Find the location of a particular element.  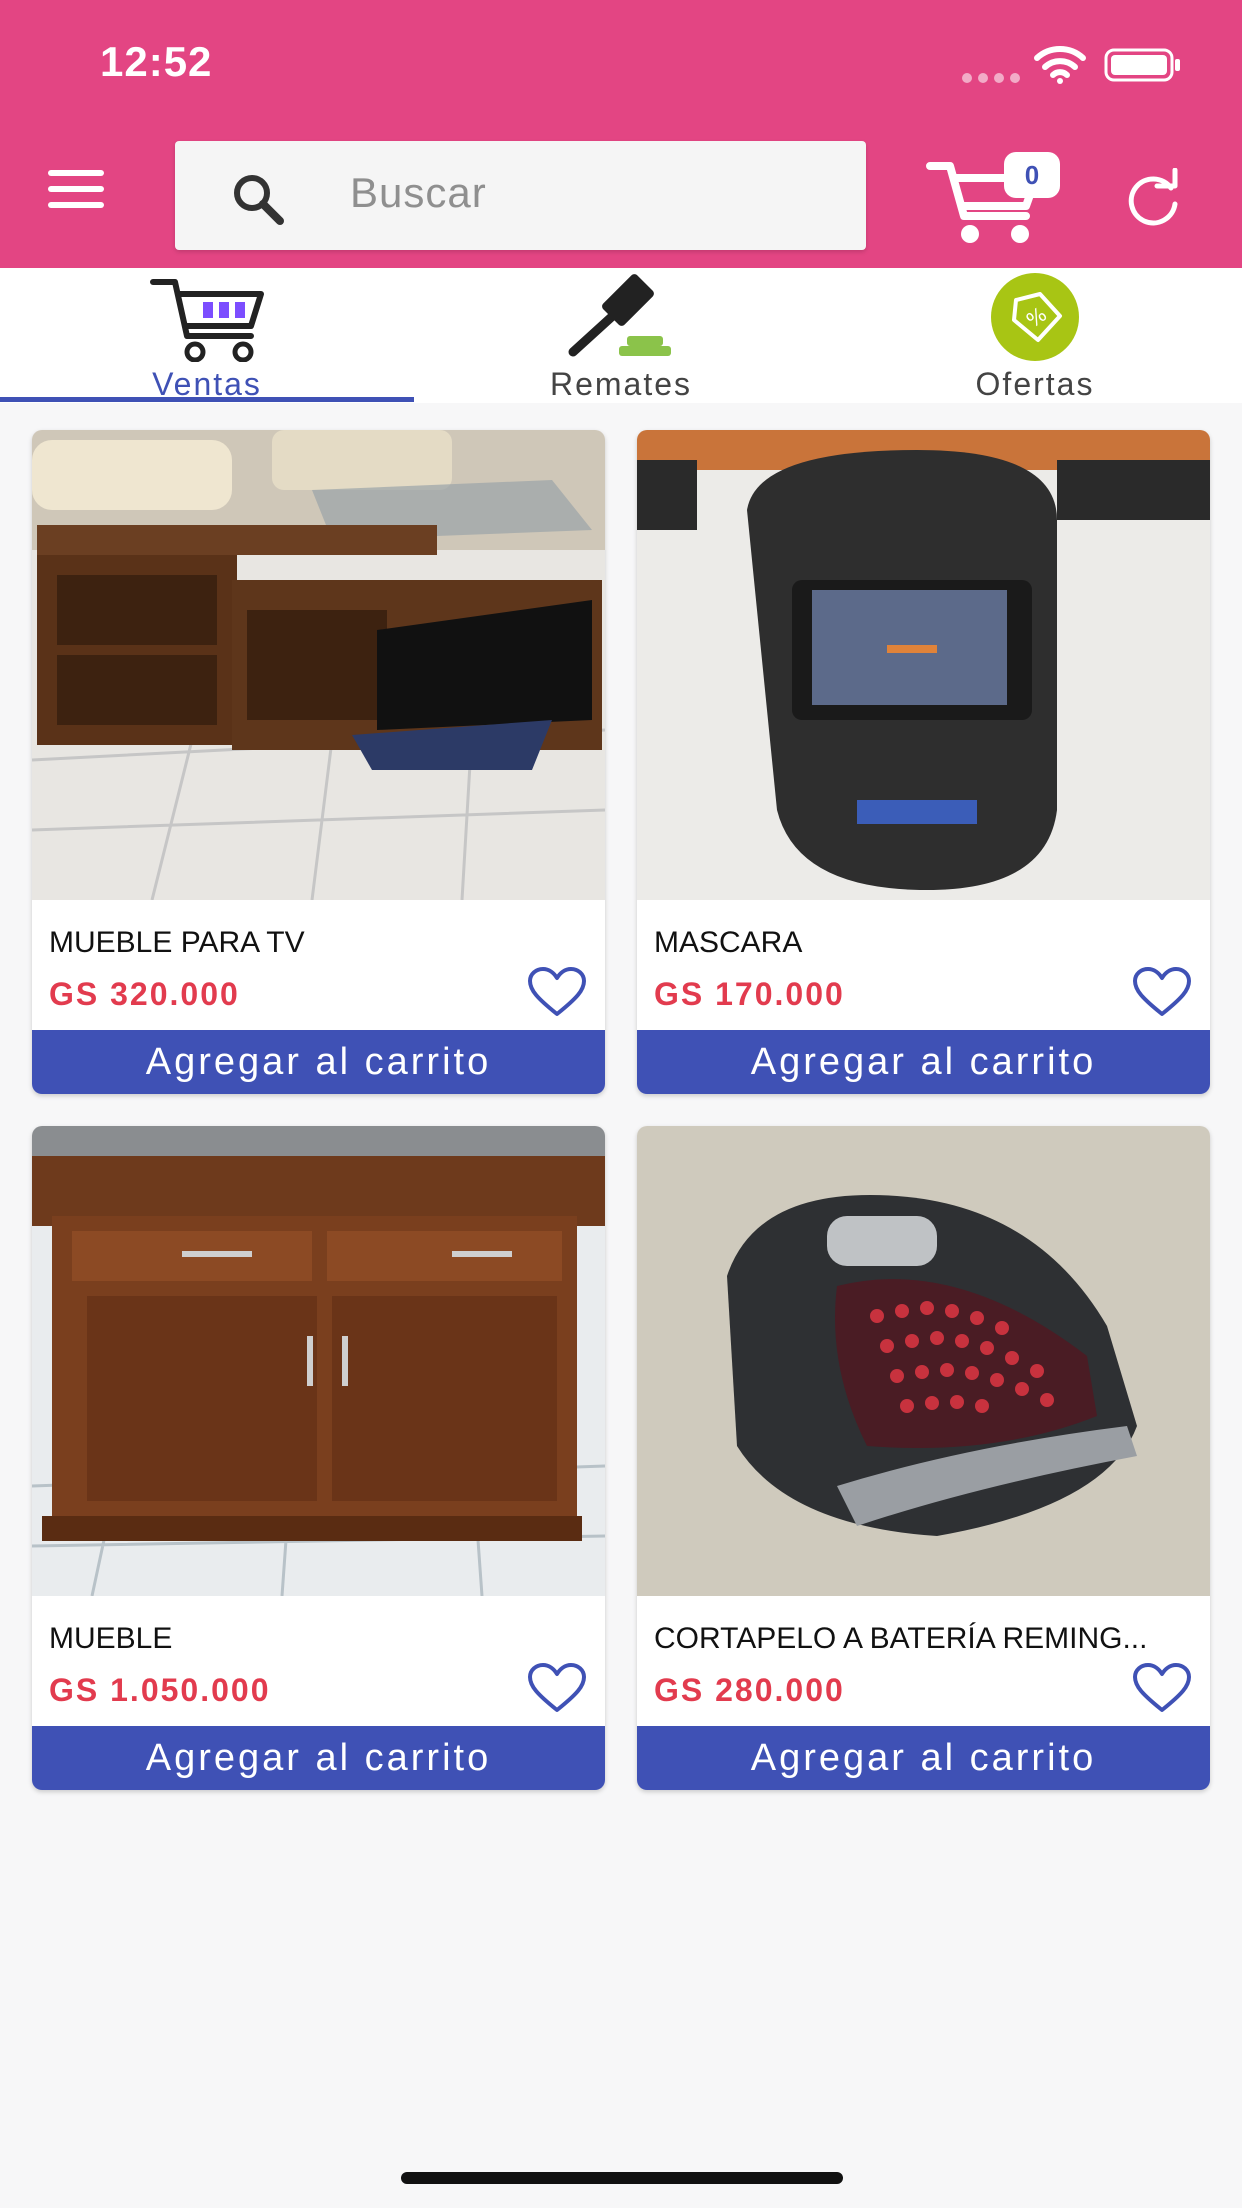

product-title: MUEBLE is located at coordinates (111, 1638).